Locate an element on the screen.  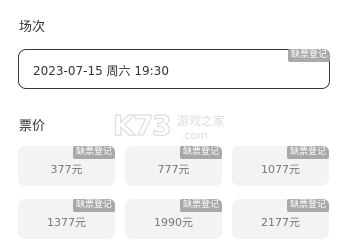
price-option-1377: 1377元 缺票登记 is located at coordinates (66, 219).